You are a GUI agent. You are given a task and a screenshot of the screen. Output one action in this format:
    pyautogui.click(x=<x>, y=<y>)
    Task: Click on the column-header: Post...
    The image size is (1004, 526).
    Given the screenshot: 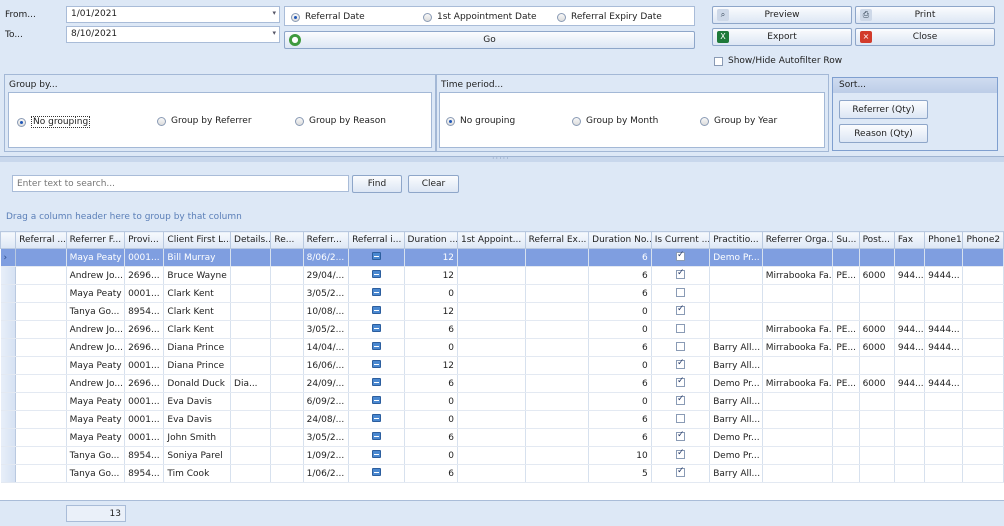 What is the action you would take?
    pyautogui.click(x=876, y=240)
    